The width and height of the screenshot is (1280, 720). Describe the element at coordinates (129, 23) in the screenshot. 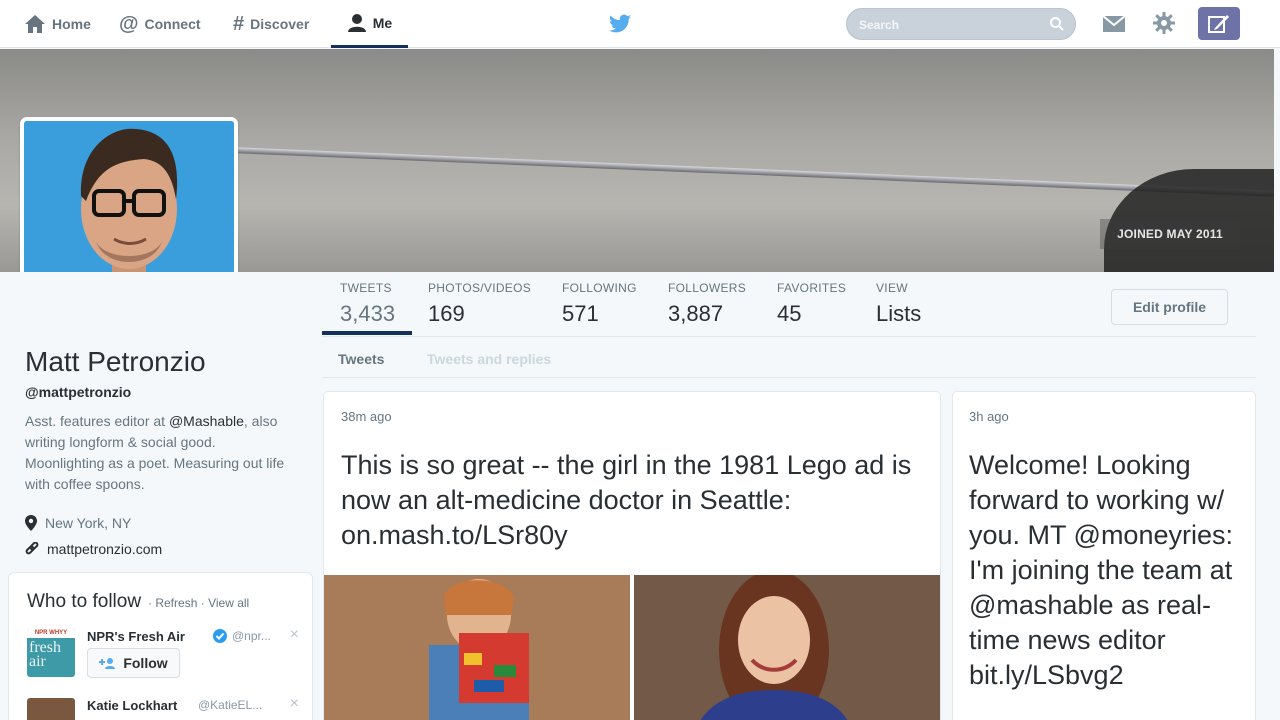

I see `at-icon: @` at that location.